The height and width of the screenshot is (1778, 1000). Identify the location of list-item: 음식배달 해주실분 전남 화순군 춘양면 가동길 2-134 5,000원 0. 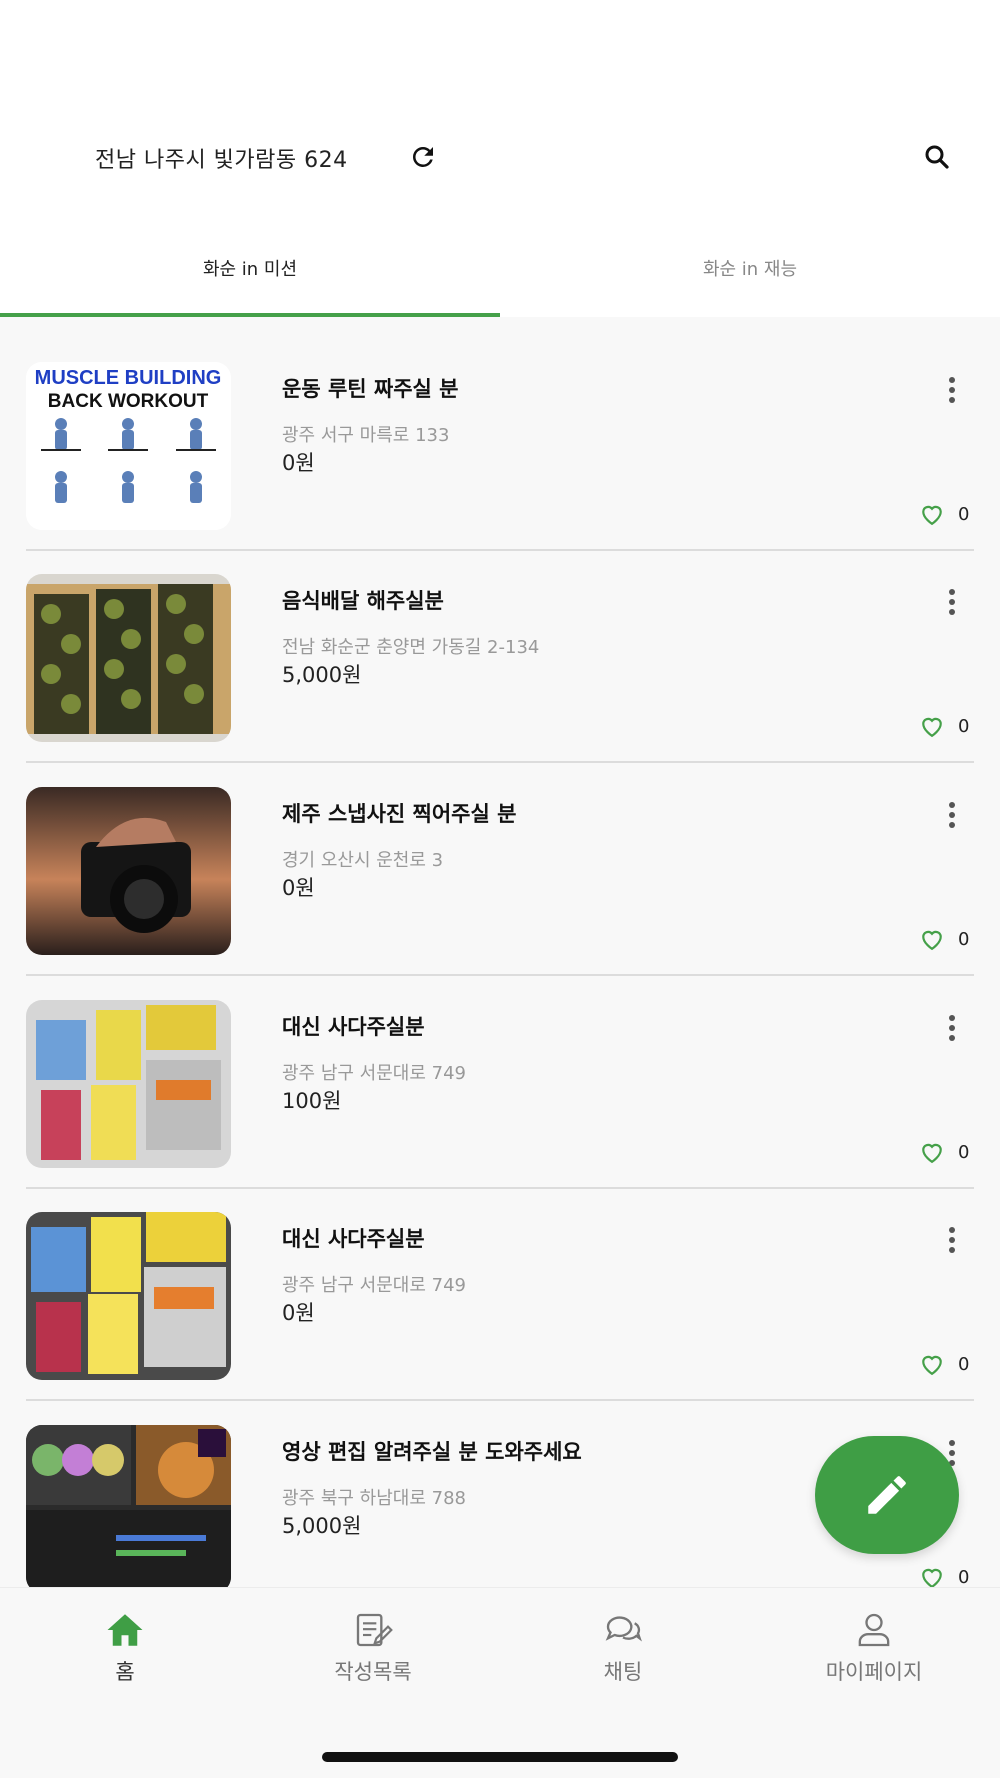
(500, 646).